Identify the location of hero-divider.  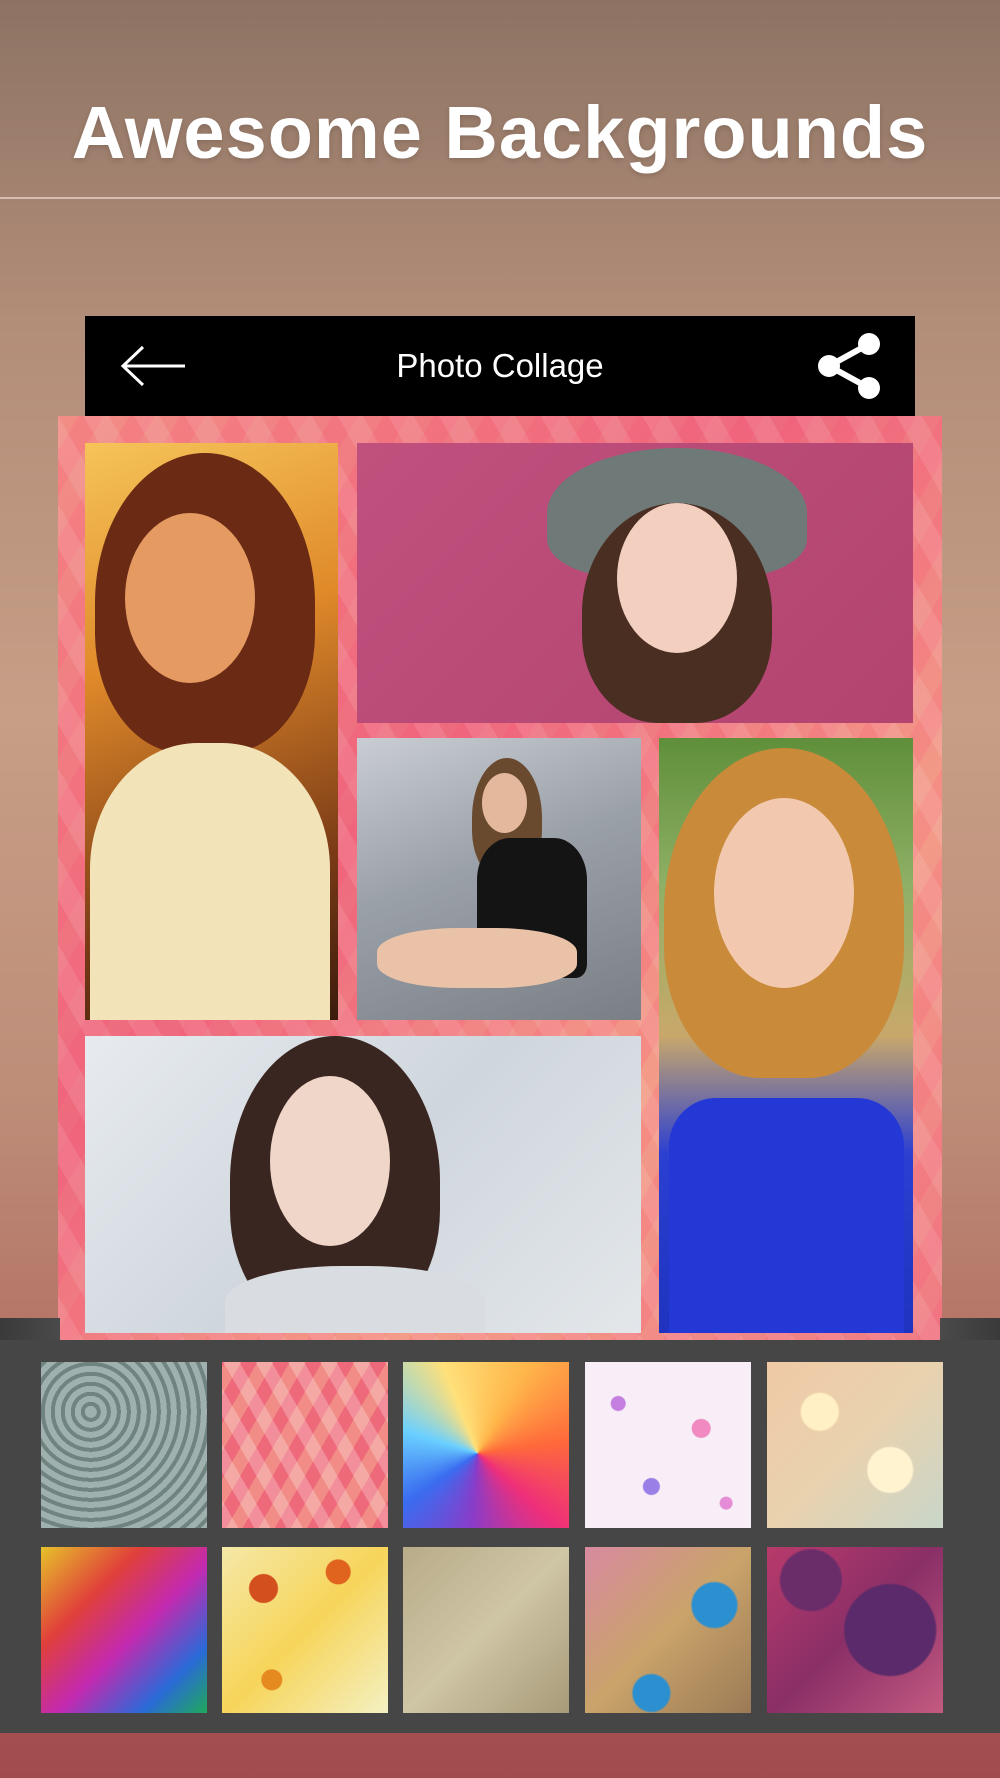
(500, 198).